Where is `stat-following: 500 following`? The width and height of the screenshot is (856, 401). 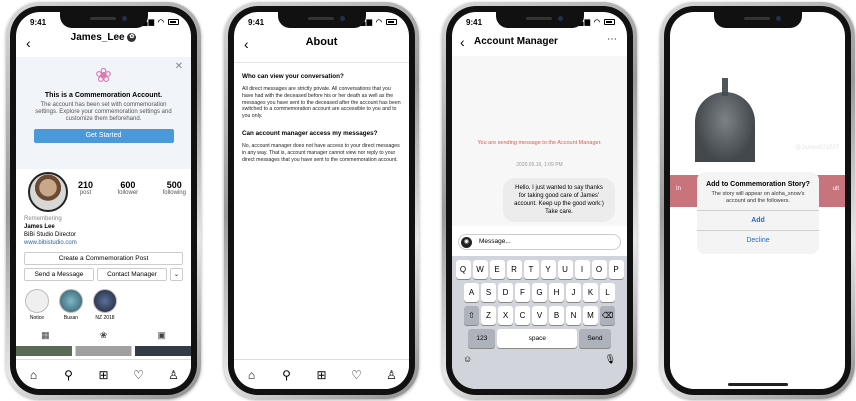
stat-following: 500 following is located at coordinates (174, 188).